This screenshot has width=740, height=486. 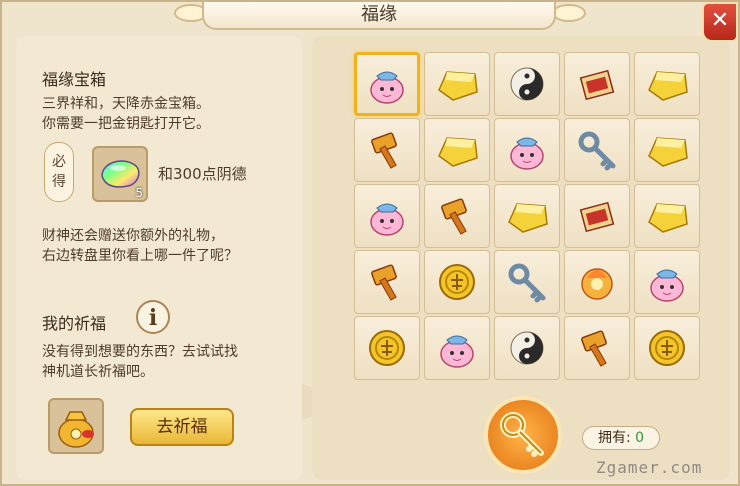 What do you see at coordinates (76, 429) in the screenshot?
I see `lucky-bag-icon` at bounding box center [76, 429].